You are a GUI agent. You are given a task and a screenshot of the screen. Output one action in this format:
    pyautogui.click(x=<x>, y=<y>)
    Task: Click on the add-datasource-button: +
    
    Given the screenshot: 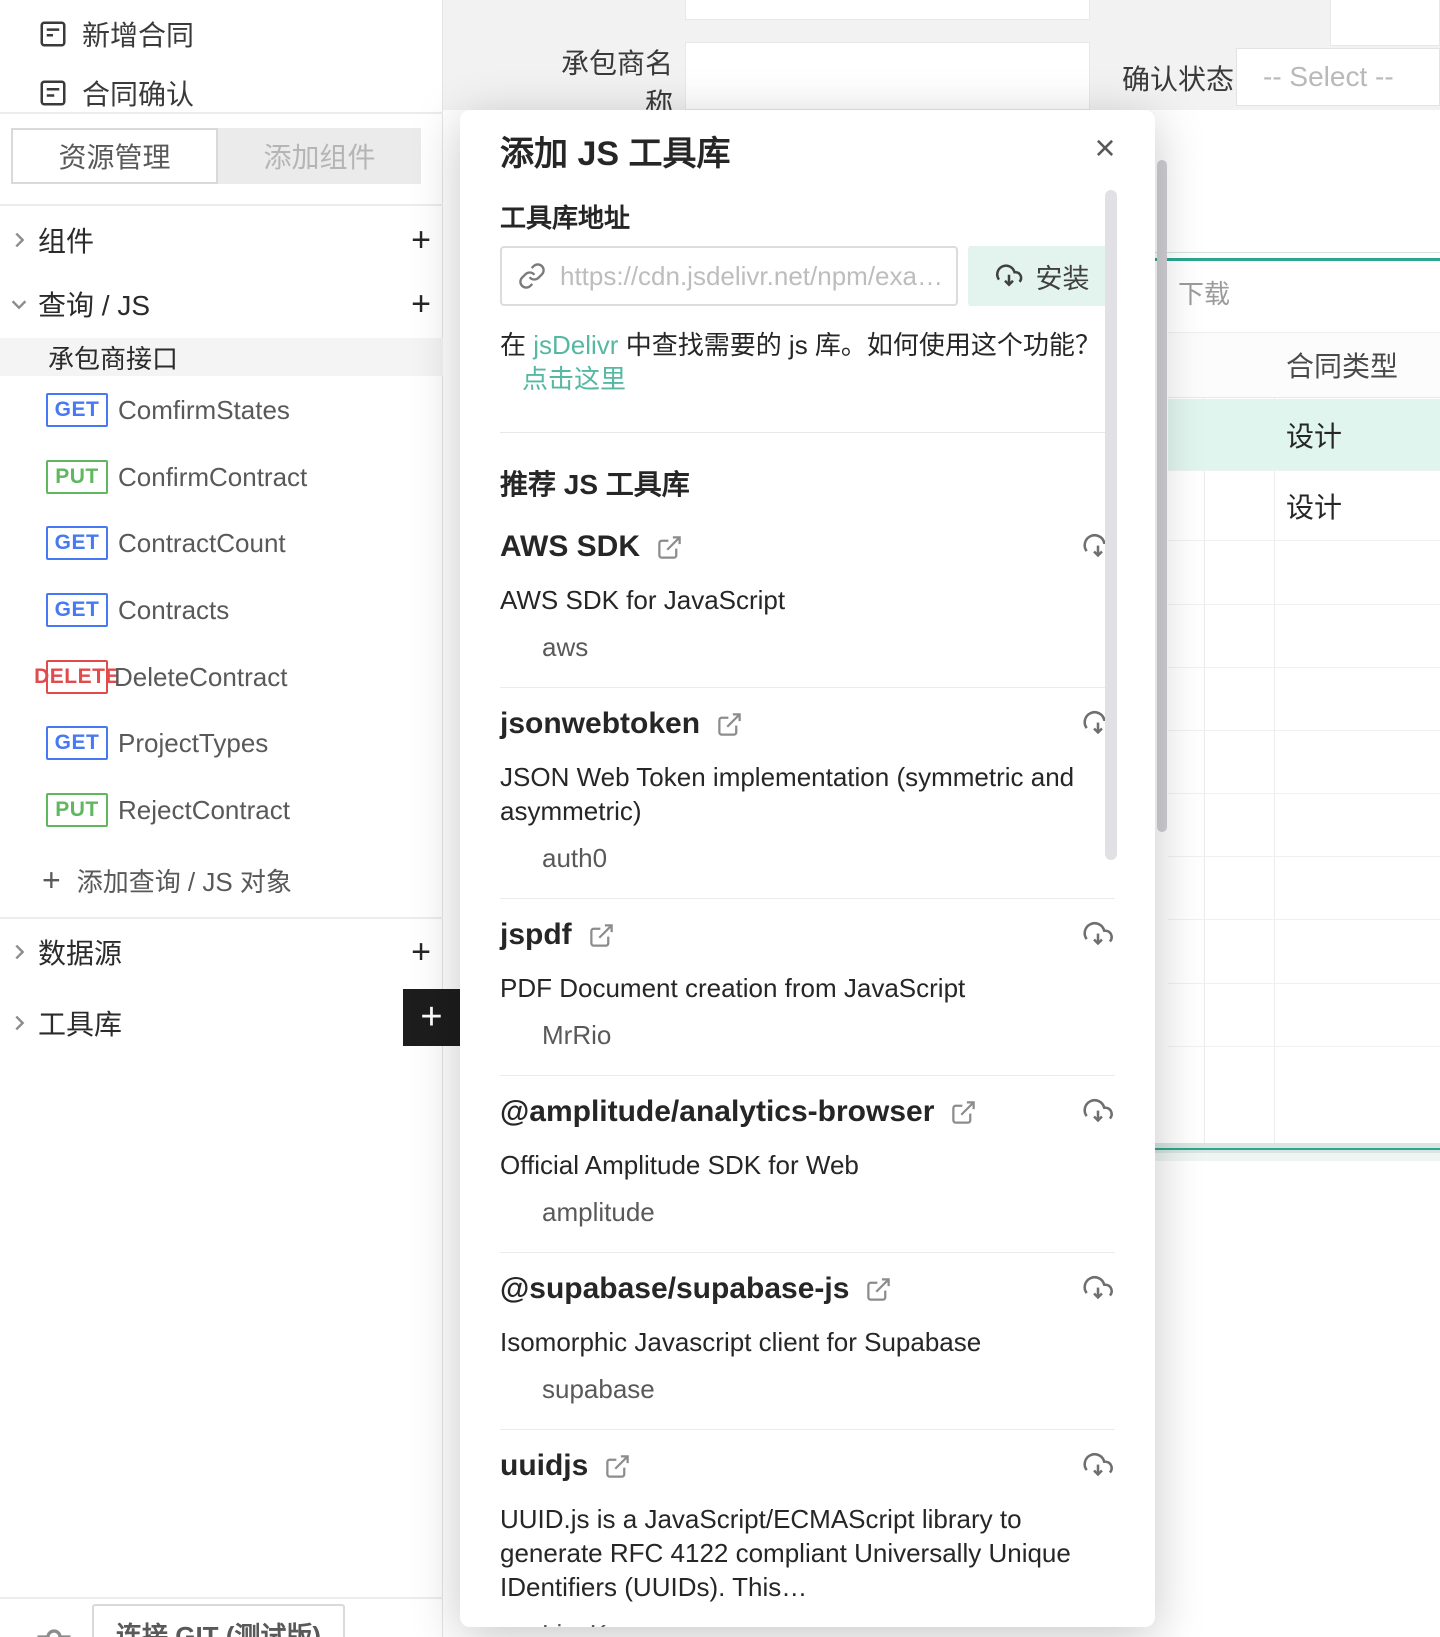 What is the action you would take?
    pyautogui.click(x=421, y=952)
    